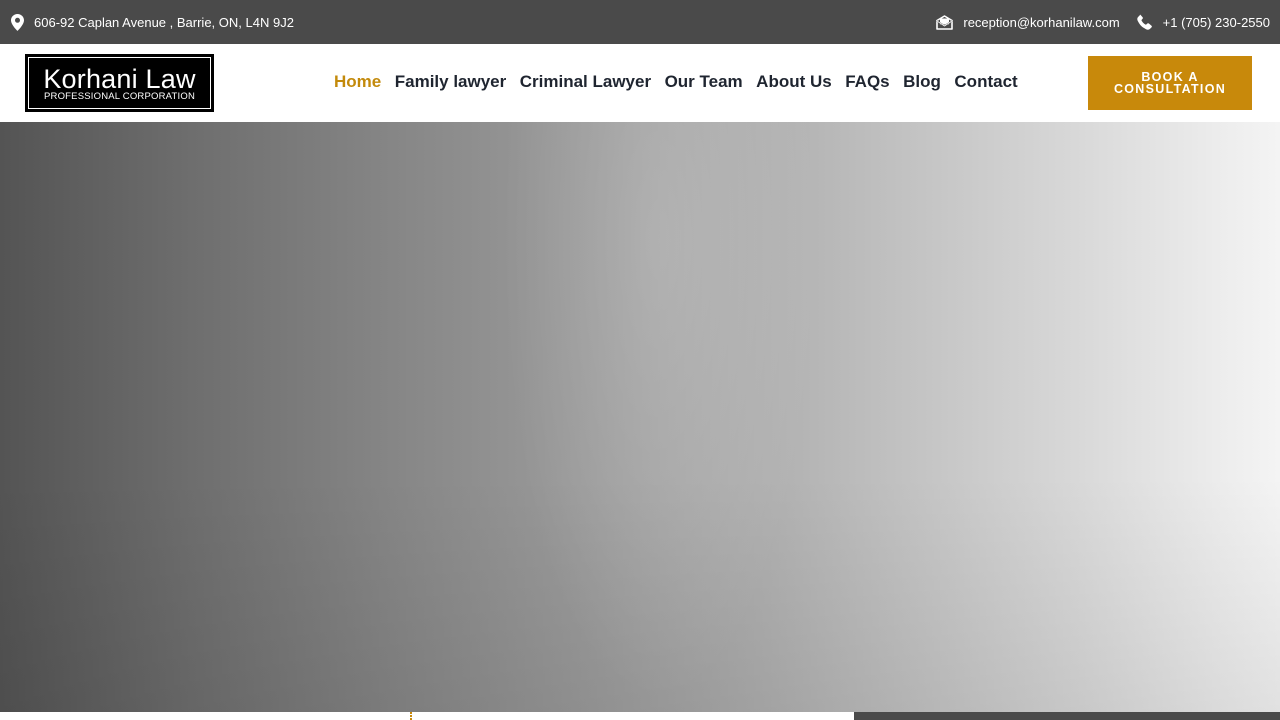 The height and width of the screenshot is (720, 1280). Describe the element at coordinates (794, 82) in the screenshot. I see `nav-item-about-us: About Us` at that location.